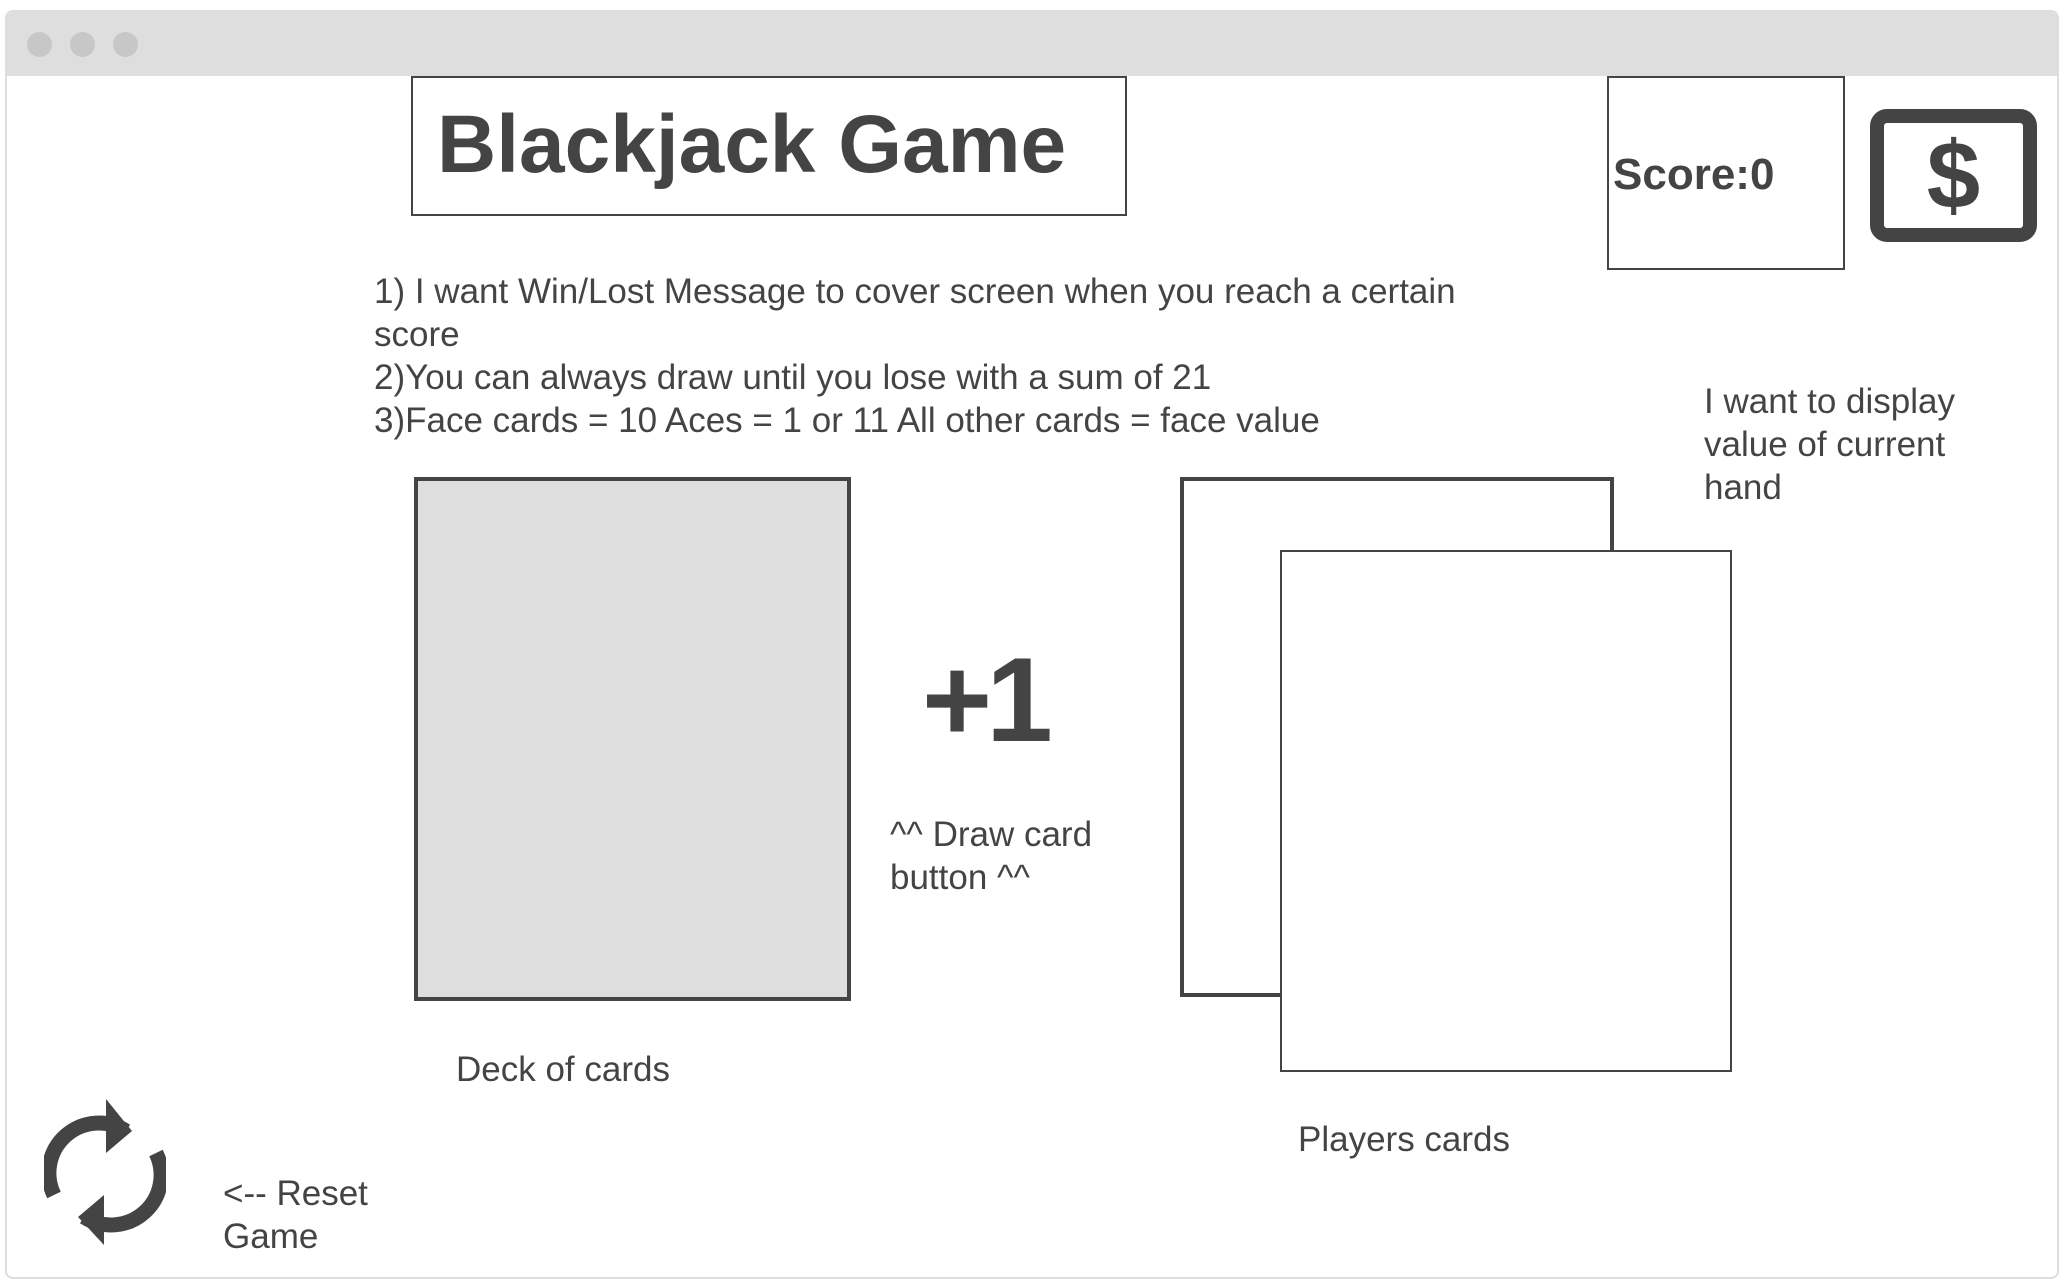 This screenshot has height=1282, width=2067. Describe the element at coordinates (960, 877) in the screenshot. I see `note-line: button ^^` at that location.